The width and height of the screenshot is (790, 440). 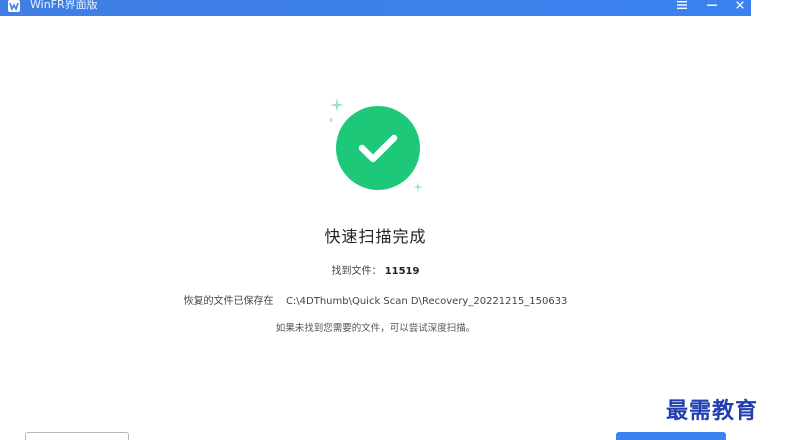 I want to click on close-icon, so click(x=740, y=7).